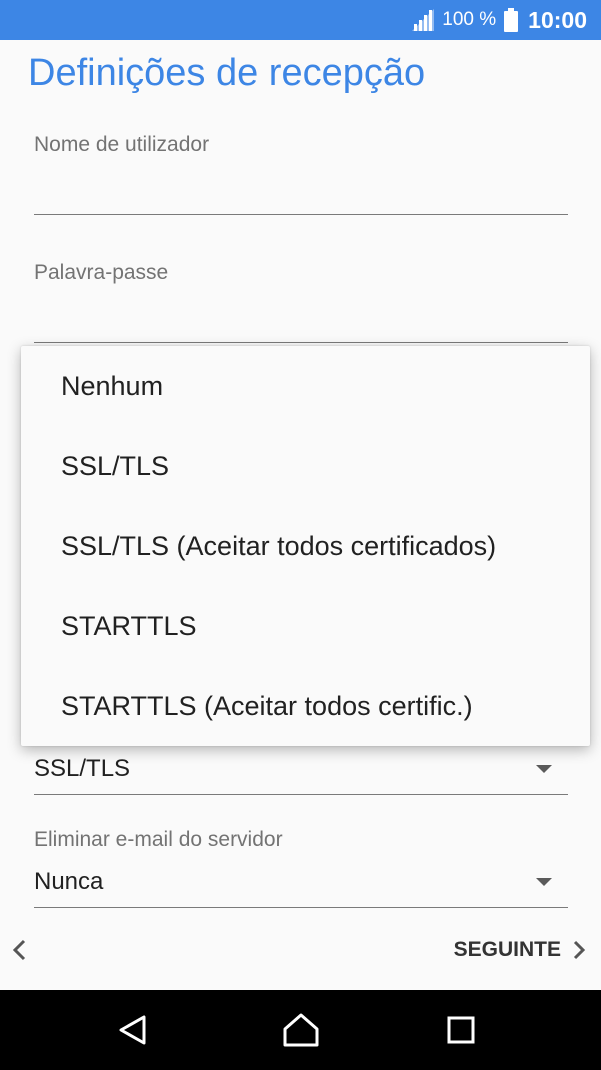 This screenshot has height=1070, width=601. Describe the element at coordinates (305, 386) in the screenshot. I see `dropdown-option-none: Nenhum` at that location.